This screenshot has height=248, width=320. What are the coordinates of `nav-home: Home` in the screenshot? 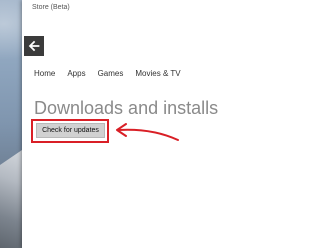 It's located at (44, 73).